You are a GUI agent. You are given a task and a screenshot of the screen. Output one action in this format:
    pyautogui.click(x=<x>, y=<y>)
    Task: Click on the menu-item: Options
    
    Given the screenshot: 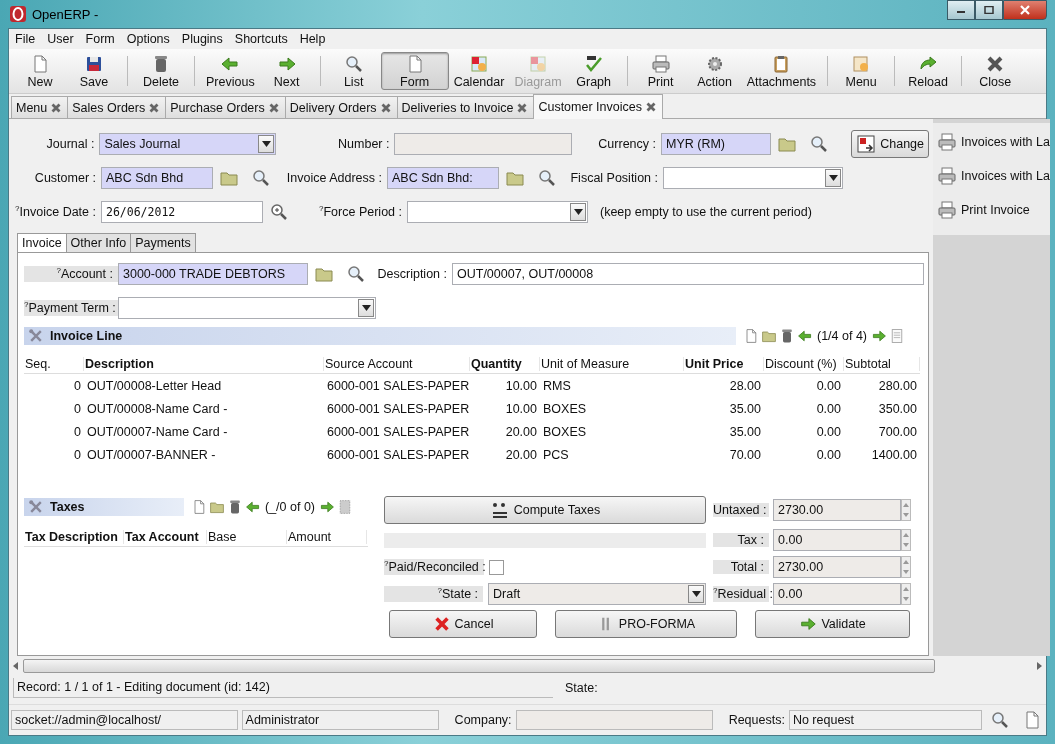 What is the action you would take?
    pyautogui.click(x=148, y=39)
    